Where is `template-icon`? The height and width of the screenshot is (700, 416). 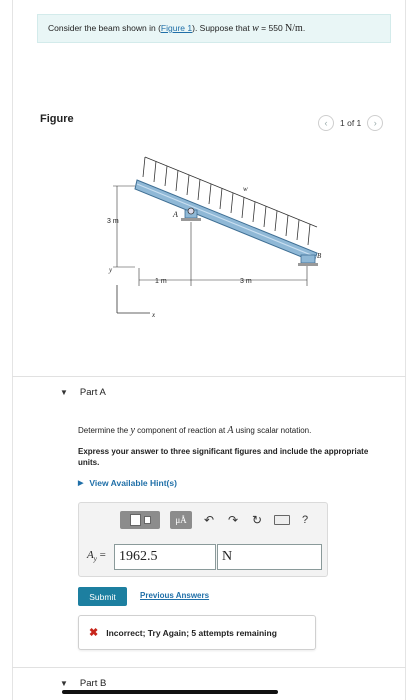 template-icon is located at coordinates (140, 520).